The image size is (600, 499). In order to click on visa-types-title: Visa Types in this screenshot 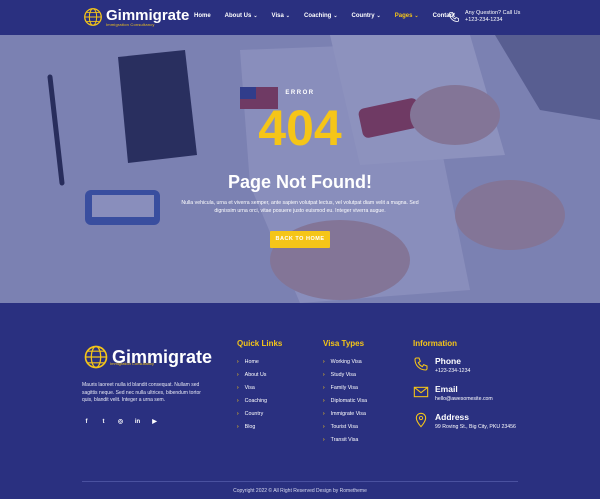, I will do `click(344, 343)`.